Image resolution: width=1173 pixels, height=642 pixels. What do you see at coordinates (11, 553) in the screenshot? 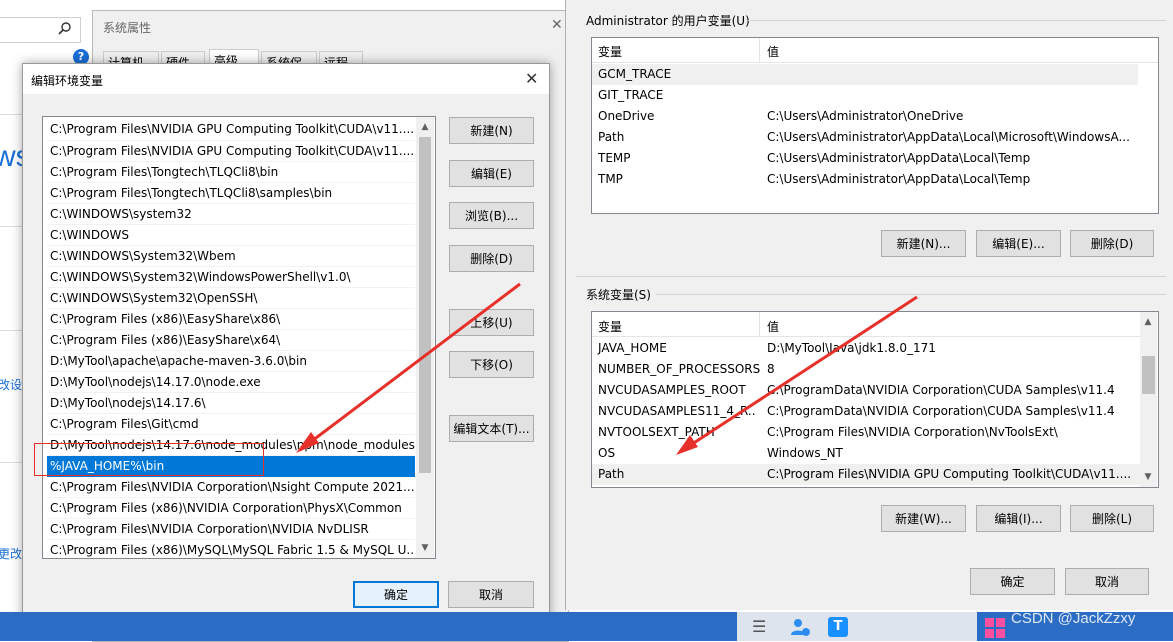
I see `partial-link: 更改` at bounding box center [11, 553].